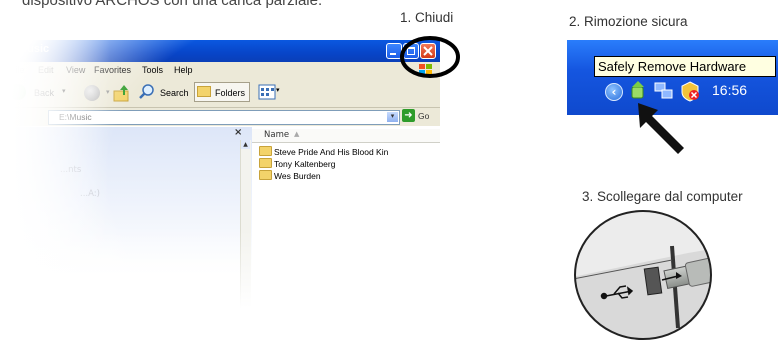 Image resolution: width=778 pixels, height=342 pixels. I want to click on go-arrow-icon: ➜, so click(408, 115).